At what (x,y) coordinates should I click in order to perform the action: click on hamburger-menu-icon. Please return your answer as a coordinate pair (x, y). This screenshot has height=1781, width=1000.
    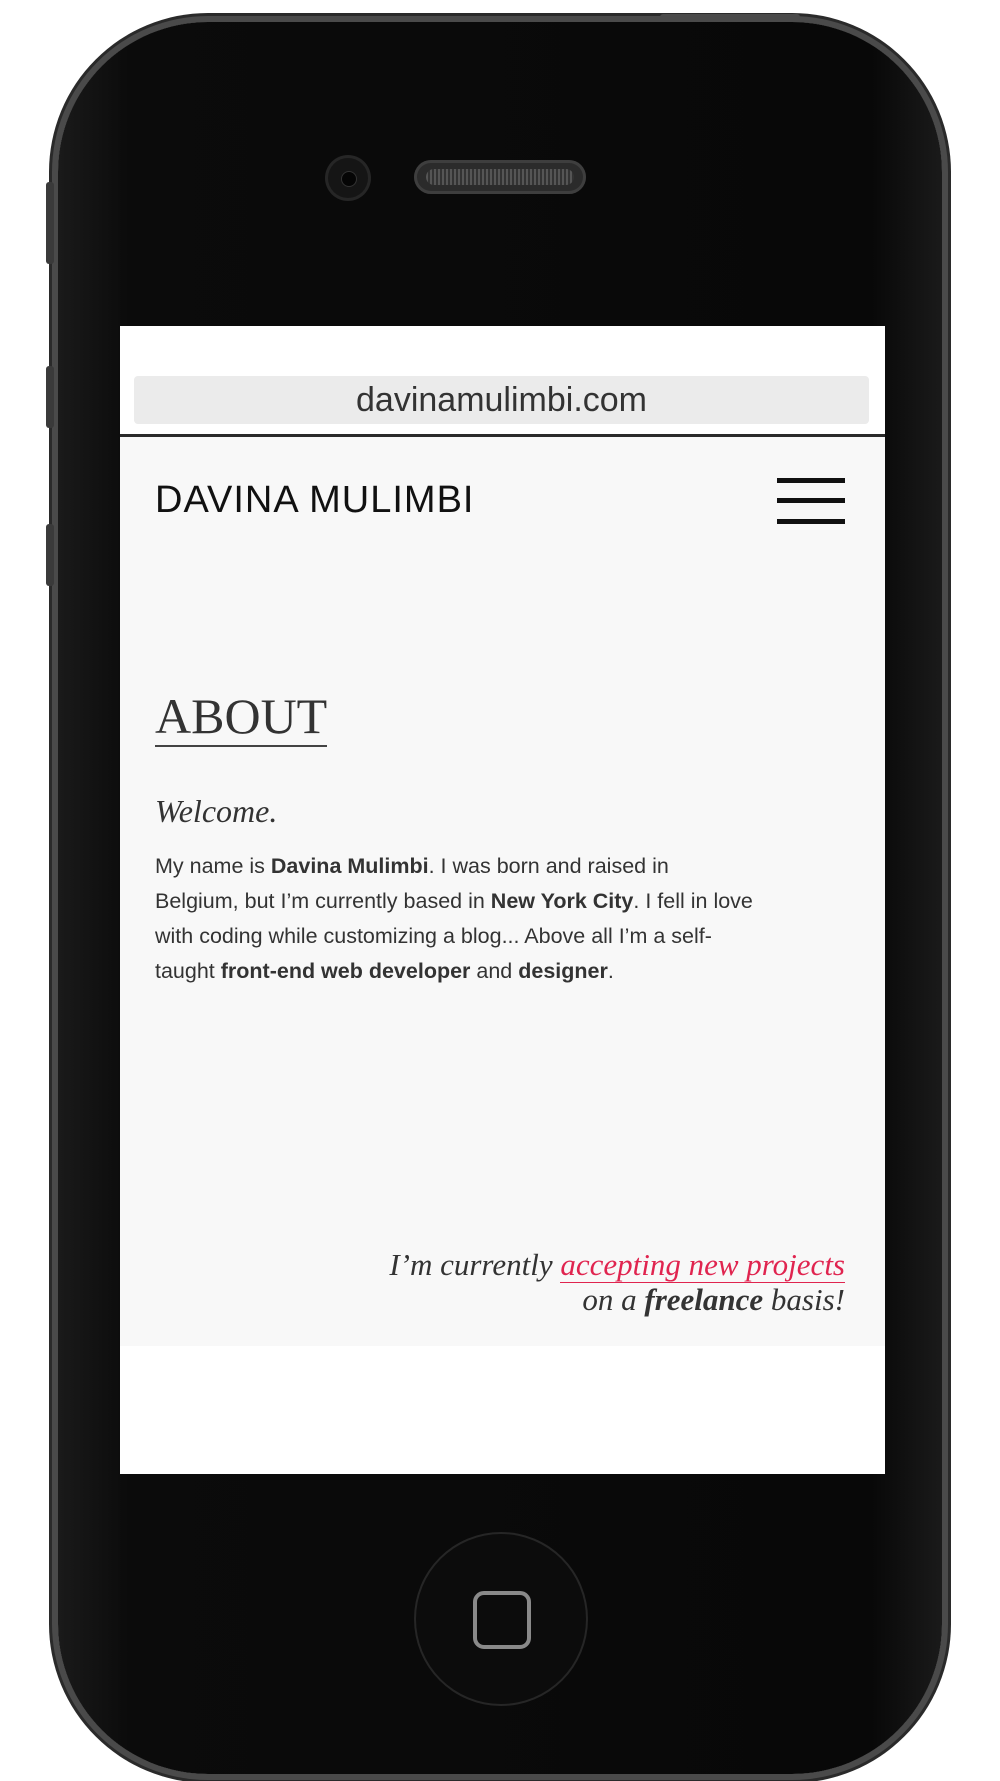
    Looking at the image, I should click on (811, 502).